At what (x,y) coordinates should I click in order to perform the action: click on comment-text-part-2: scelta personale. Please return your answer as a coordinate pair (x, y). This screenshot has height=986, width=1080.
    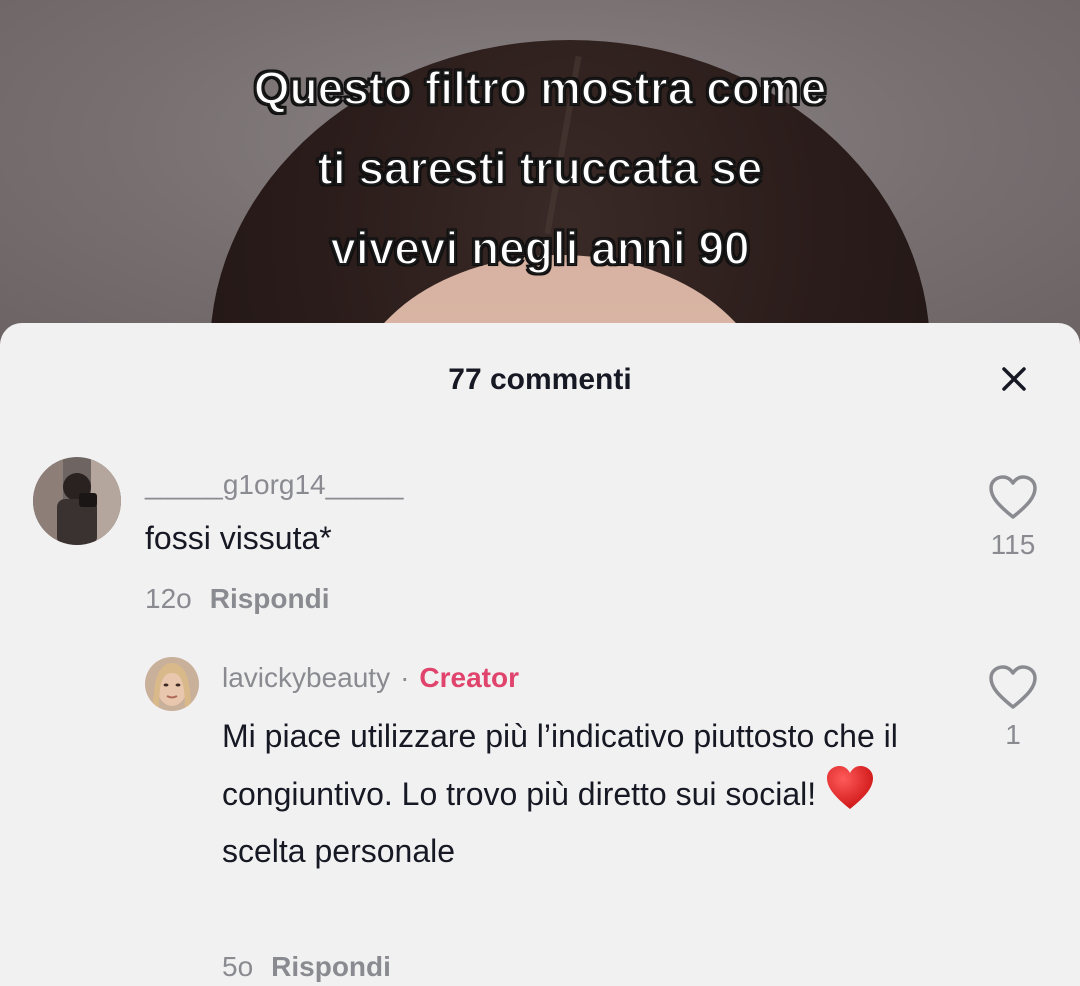
    Looking at the image, I should click on (339, 851).